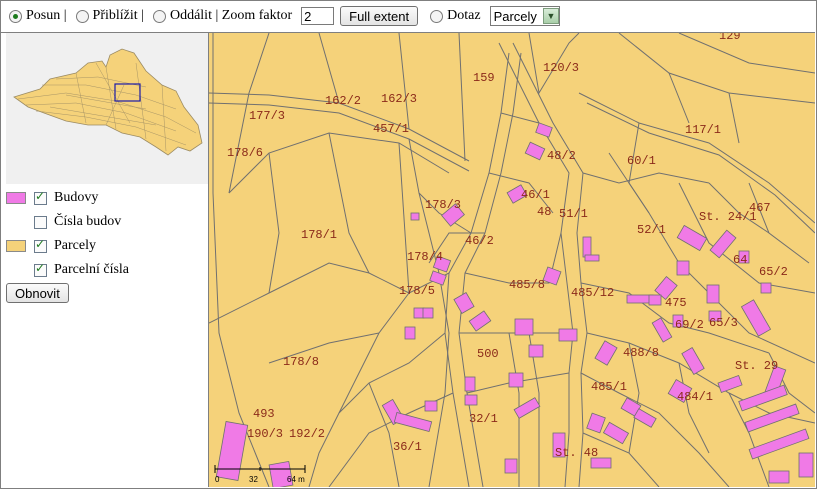 The height and width of the screenshot is (489, 817). What do you see at coordinates (391, 129) in the screenshot?
I see `parcel-label: 457/1` at bounding box center [391, 129].